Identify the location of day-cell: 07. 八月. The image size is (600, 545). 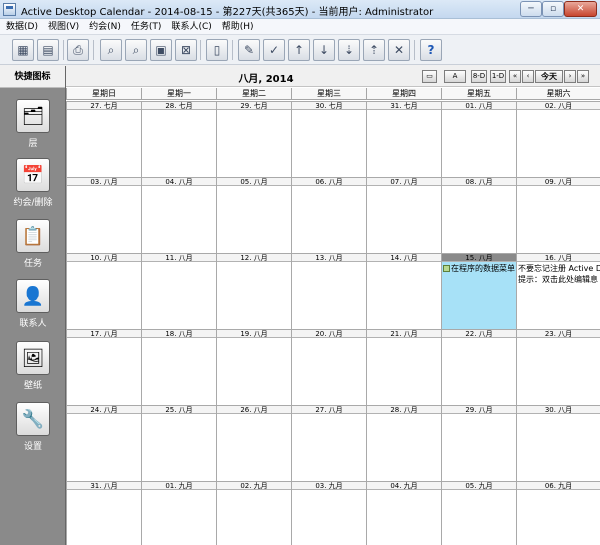
(403, 215).